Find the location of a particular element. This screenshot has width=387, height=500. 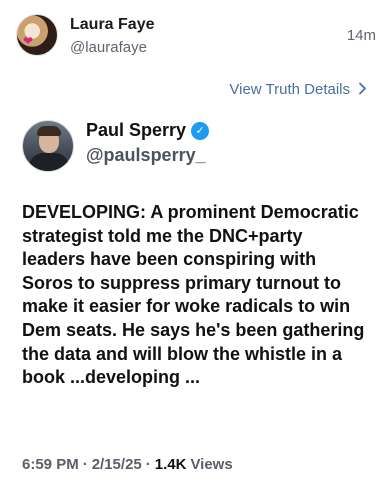

avatar-hair-shape is located at coordinates (49, 131).